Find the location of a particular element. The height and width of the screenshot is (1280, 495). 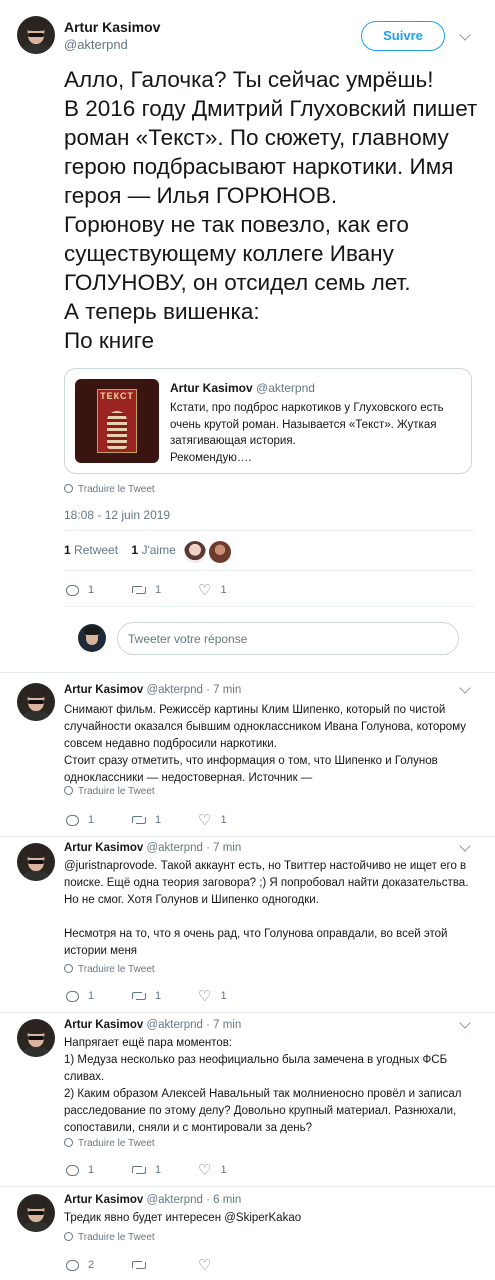

likes-count: 1 is located at coordinates (134, 550).